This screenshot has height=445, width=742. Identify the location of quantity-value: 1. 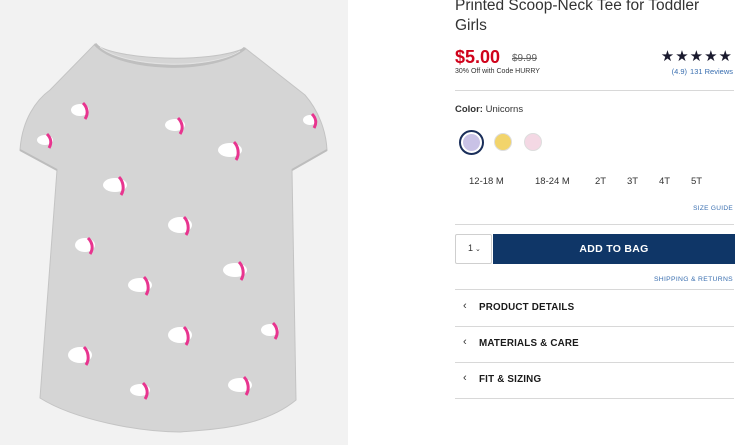
(471, 248).